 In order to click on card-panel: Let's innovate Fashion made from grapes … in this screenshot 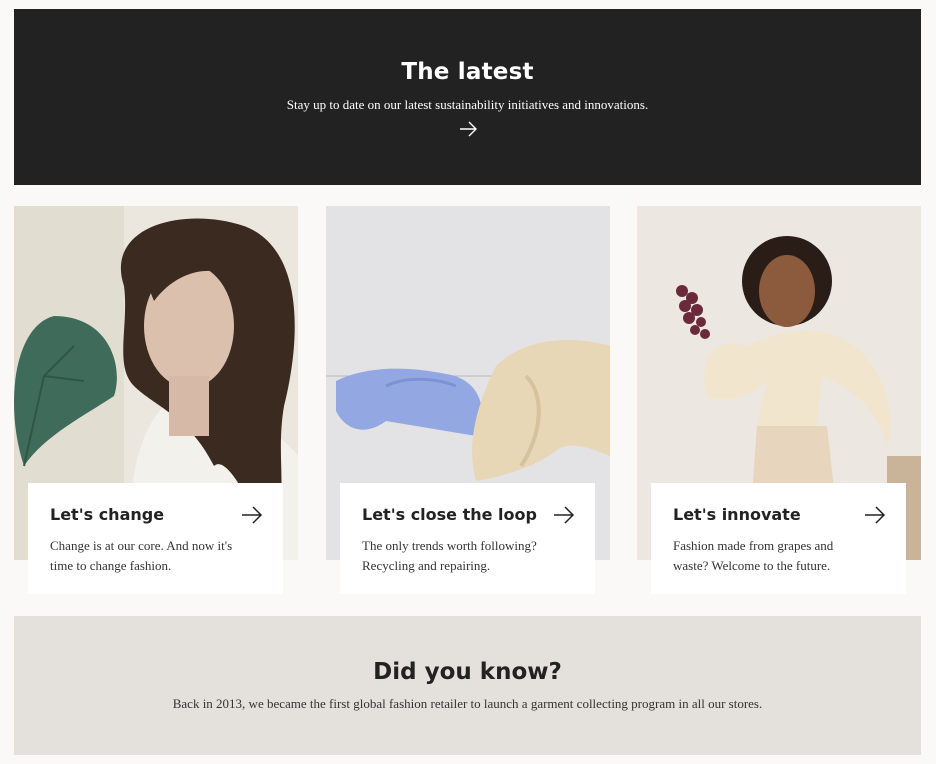, I will do `click(778, 538)`.